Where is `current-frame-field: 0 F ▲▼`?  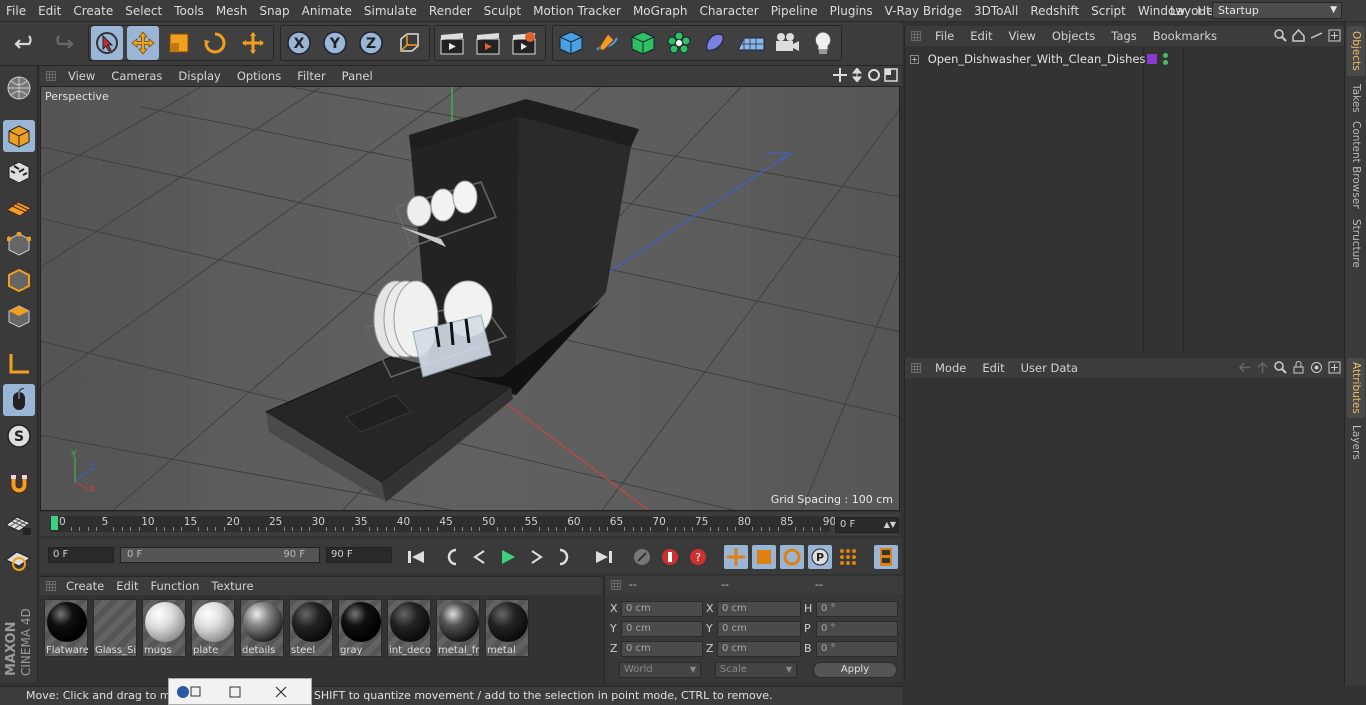 current-frame-field: 0 F ▲▼ is located at coordinates (867, 525).